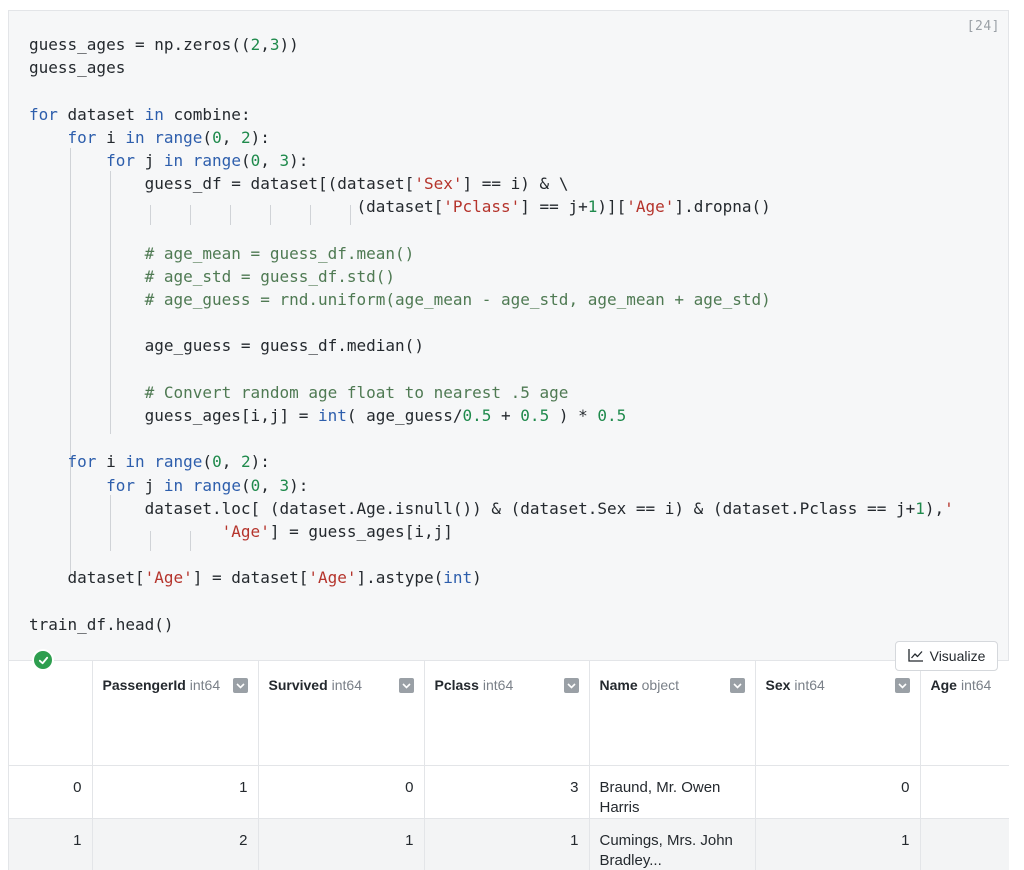 This screenshot has height=870, width=1024. I want to click on code-line: # age_mean = guess_df.mean(), so click(491, 253).